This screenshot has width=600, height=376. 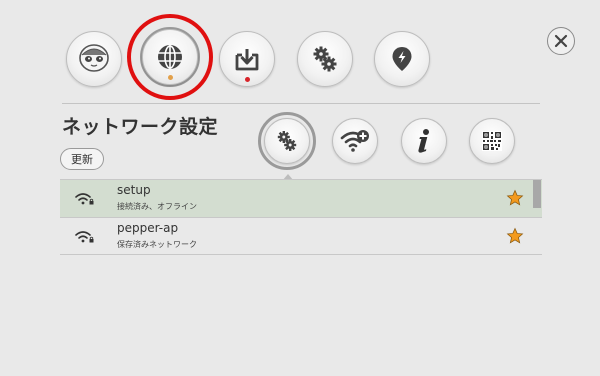 I want to click on network-status: 接続済み、オフライン, so click(x=157, y=206).